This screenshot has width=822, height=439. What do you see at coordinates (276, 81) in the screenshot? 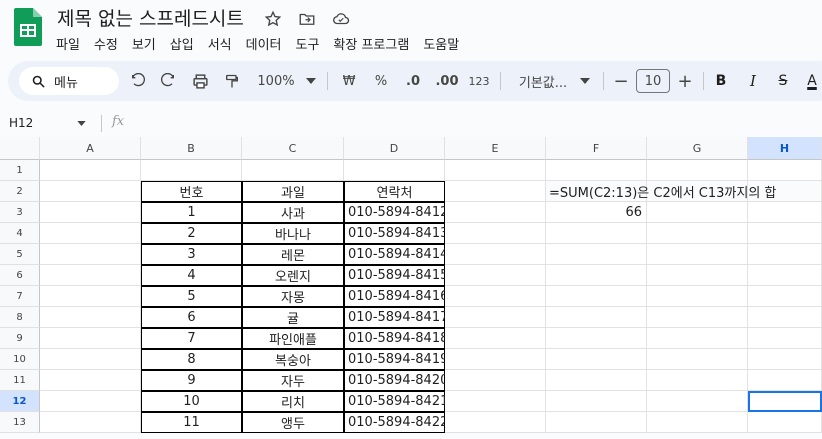
I see `zoom-select: 100%` at bounding box center [276, 81].